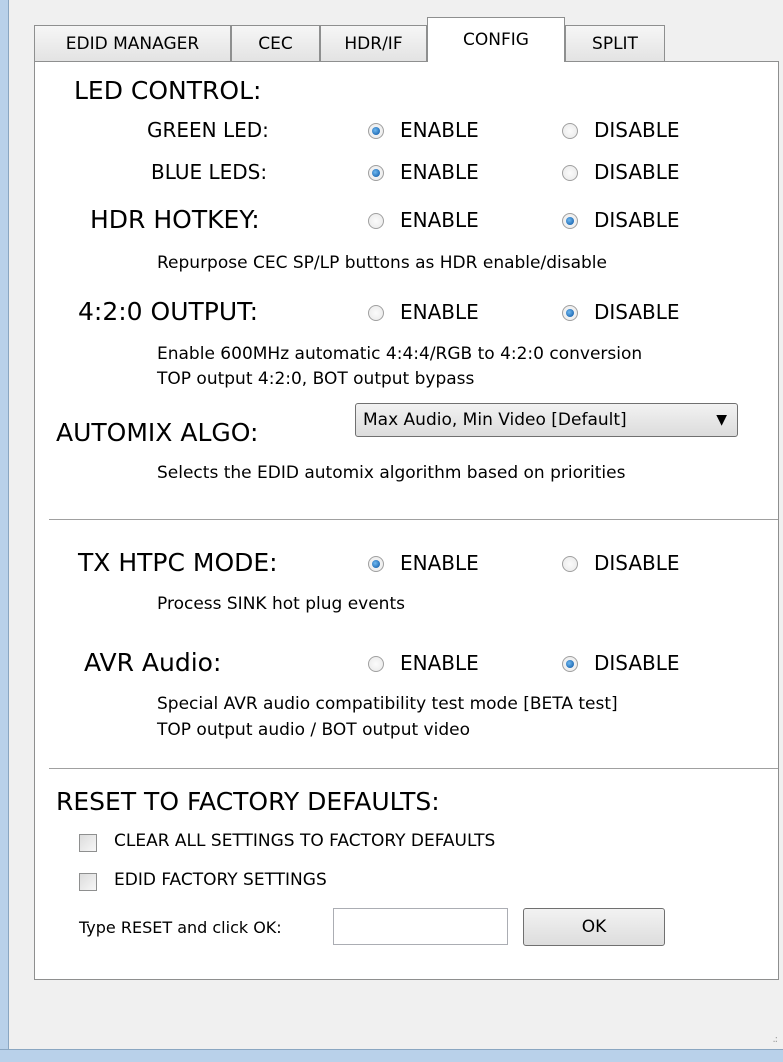 This screenshot has width=783, height=1062. I want to click on tab-config: CONFIG, so click(496, 39).